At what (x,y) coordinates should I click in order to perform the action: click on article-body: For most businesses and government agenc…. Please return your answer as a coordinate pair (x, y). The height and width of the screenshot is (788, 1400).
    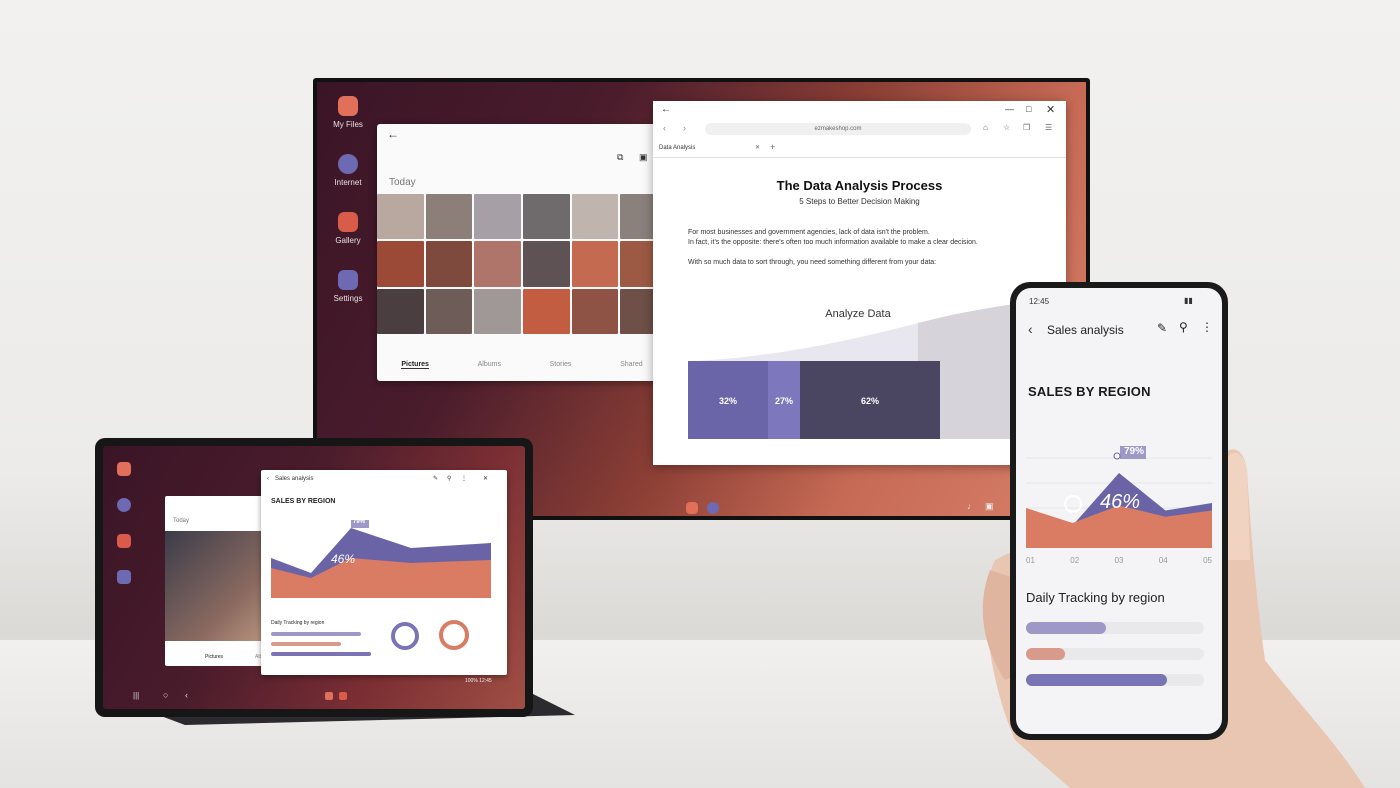
    Looking at the image, I should click on (868, 253).